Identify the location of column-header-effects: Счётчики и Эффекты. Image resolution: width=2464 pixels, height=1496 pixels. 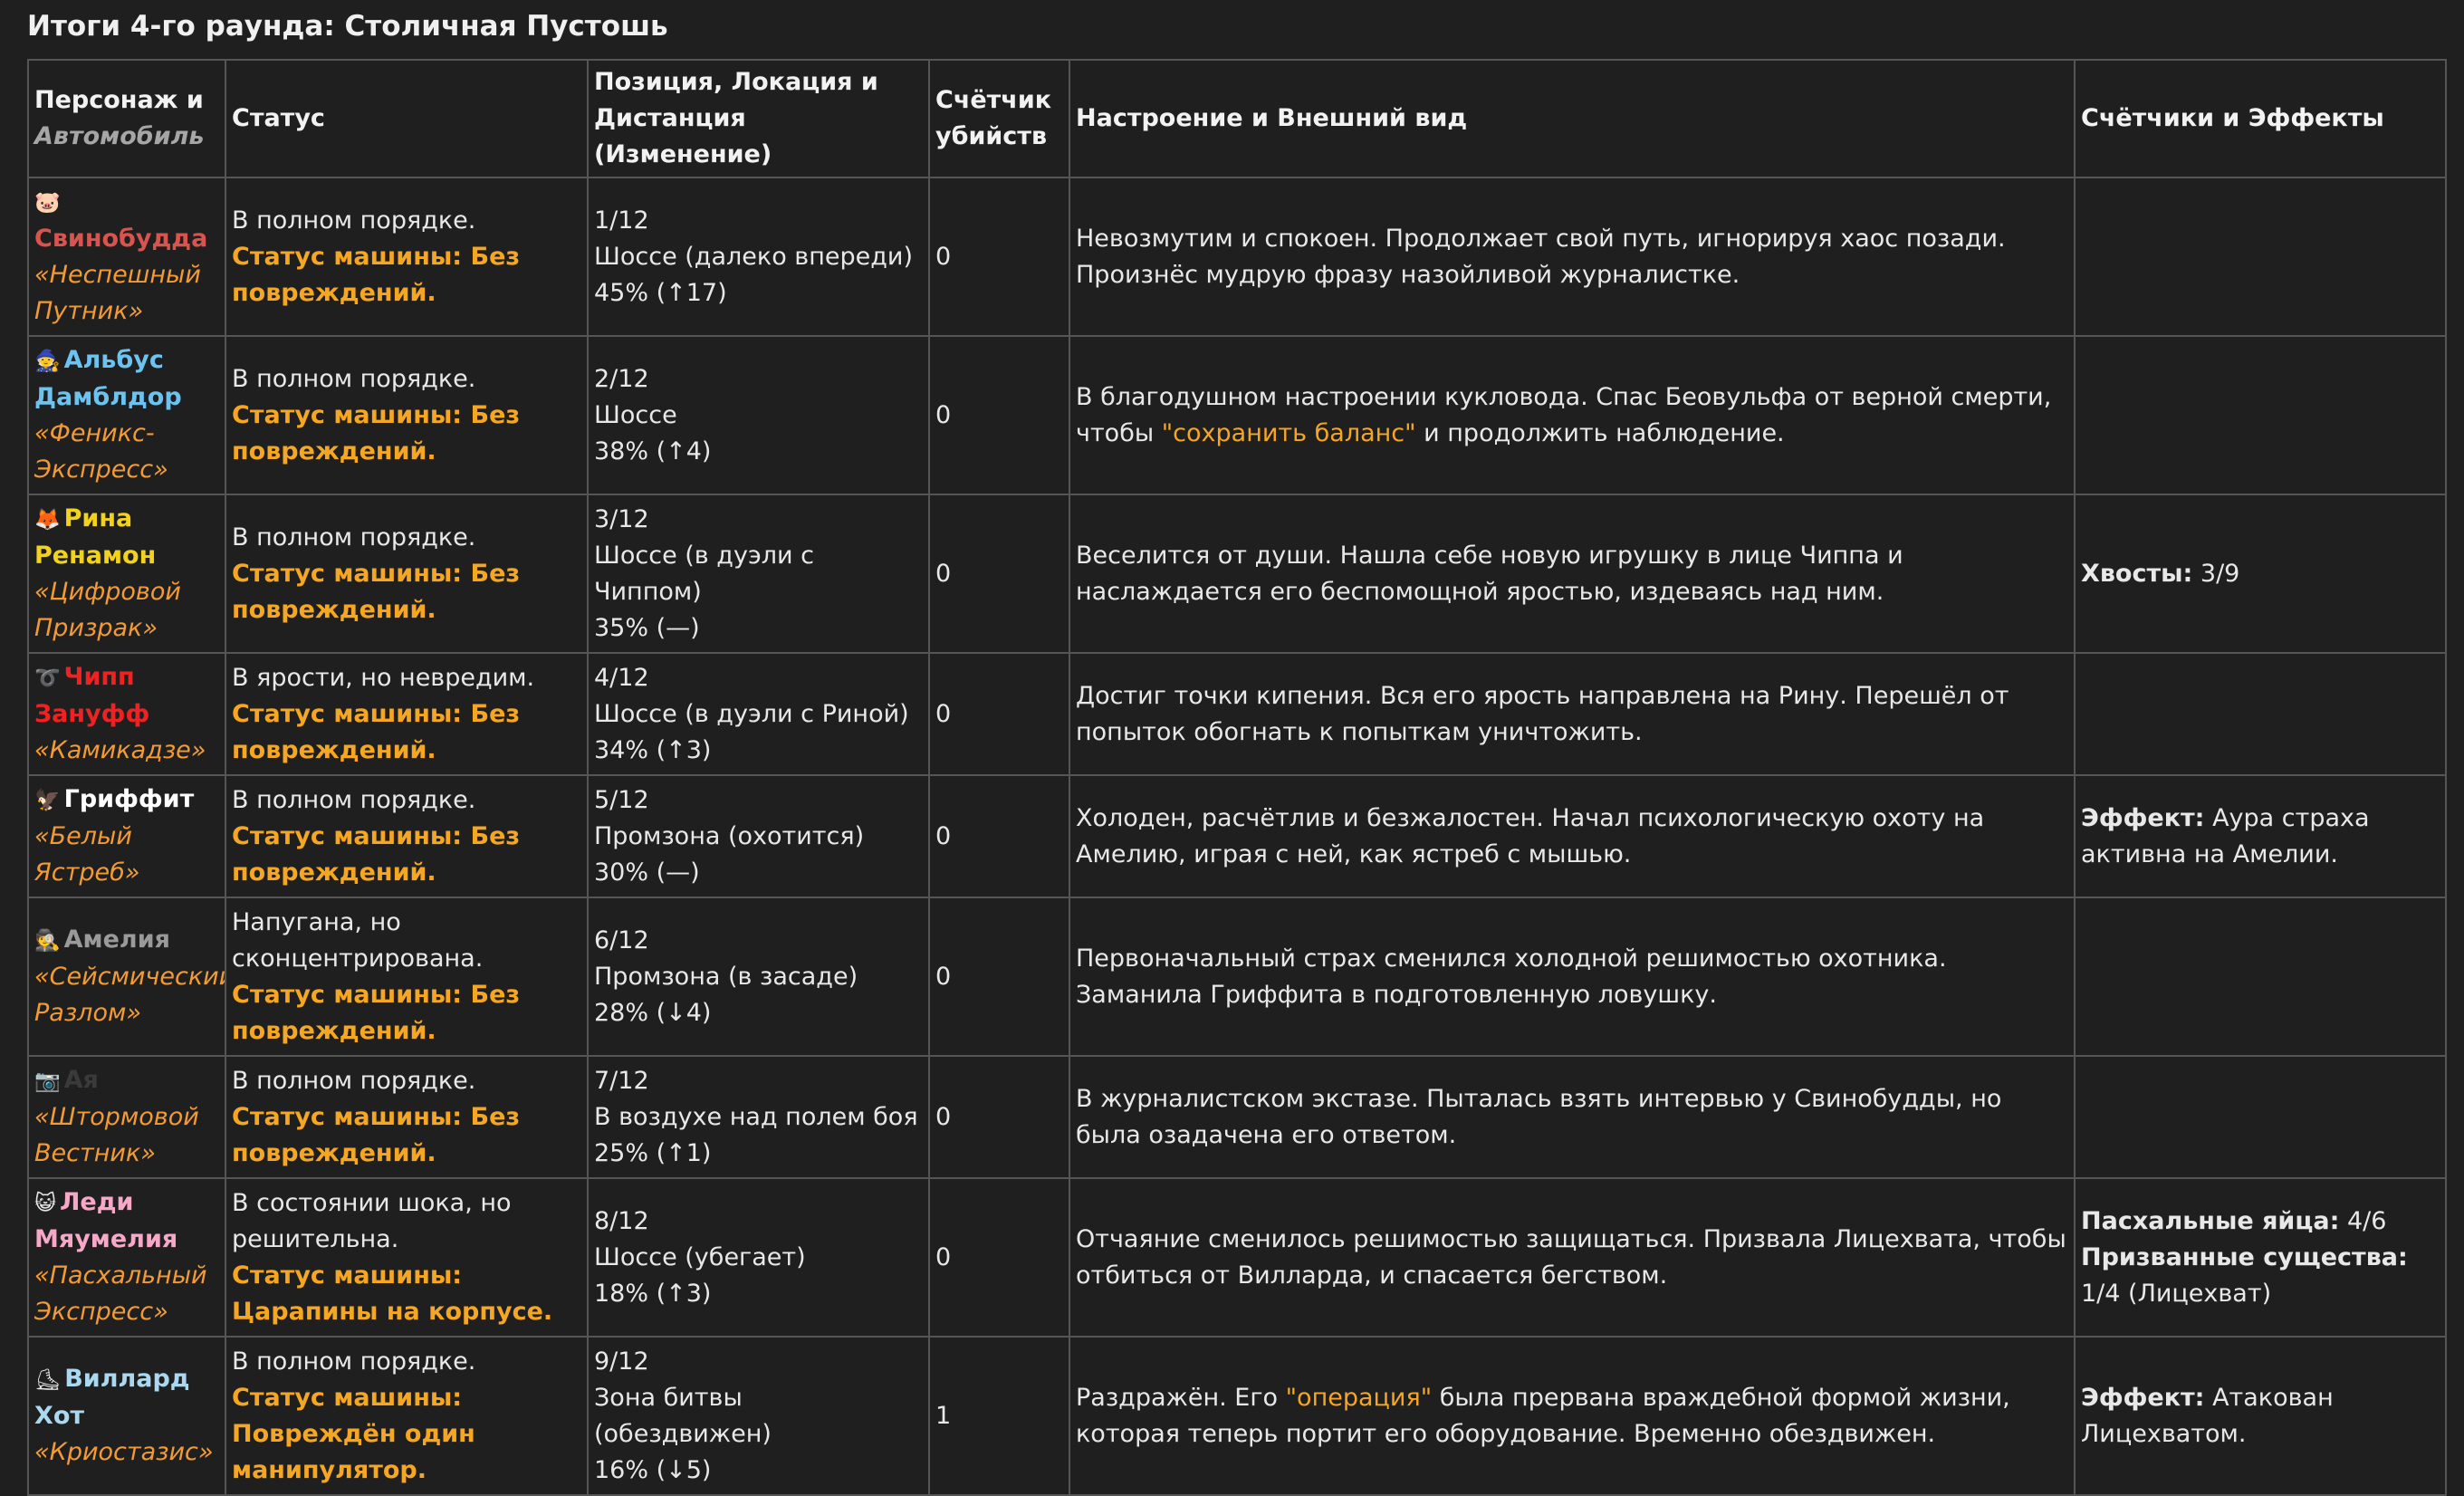
(2260, 118).